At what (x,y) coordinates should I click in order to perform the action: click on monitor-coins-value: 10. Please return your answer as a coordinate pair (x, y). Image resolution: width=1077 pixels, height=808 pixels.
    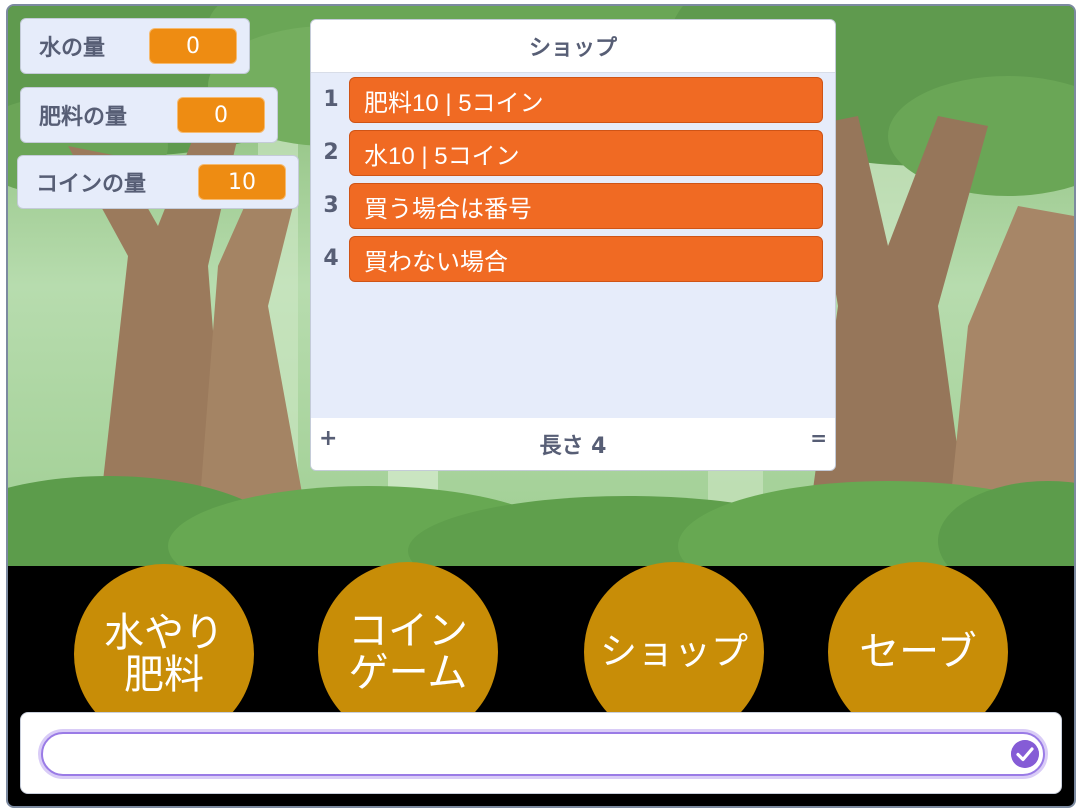
    Looking at the image, I should click on (242, 182).